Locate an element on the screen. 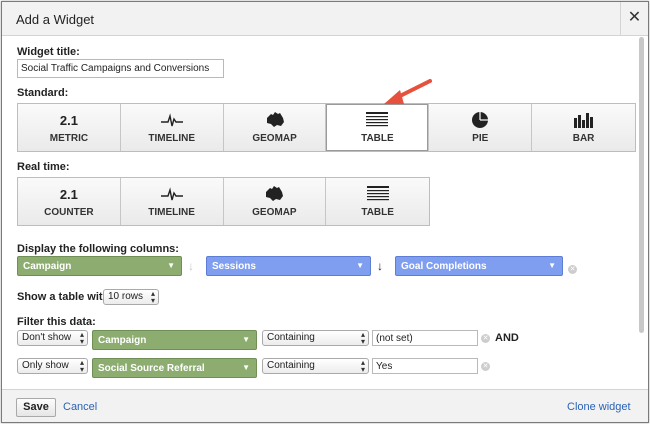  rows-select: 10 rows ▴ ▾ is located at coordinates (131, 297).